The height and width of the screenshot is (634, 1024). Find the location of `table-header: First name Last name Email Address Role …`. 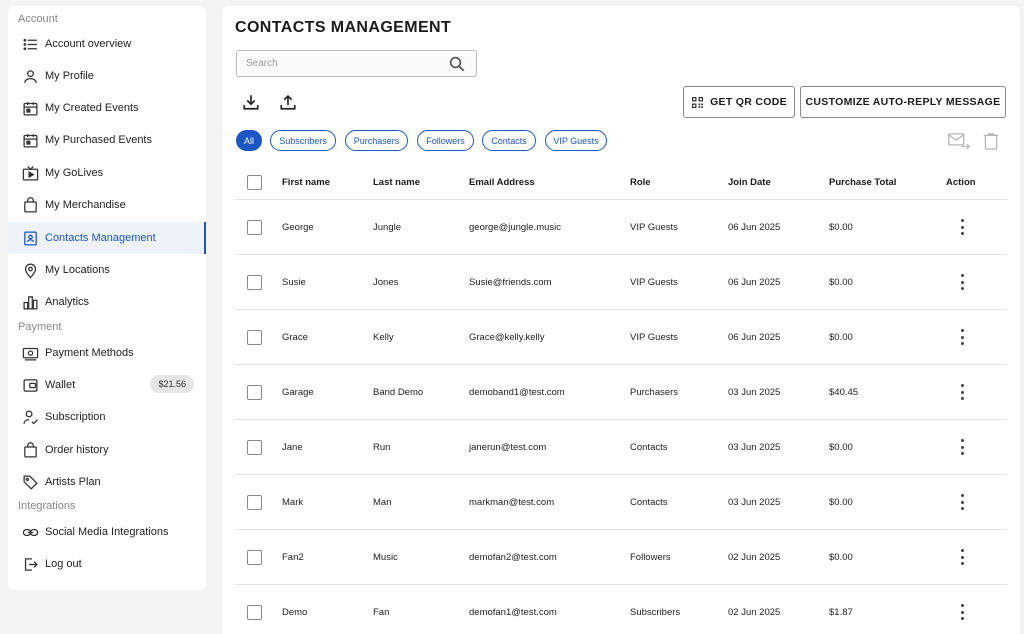

table-header: First name Last name Email Address Role … is located at coordinates (621, 183).